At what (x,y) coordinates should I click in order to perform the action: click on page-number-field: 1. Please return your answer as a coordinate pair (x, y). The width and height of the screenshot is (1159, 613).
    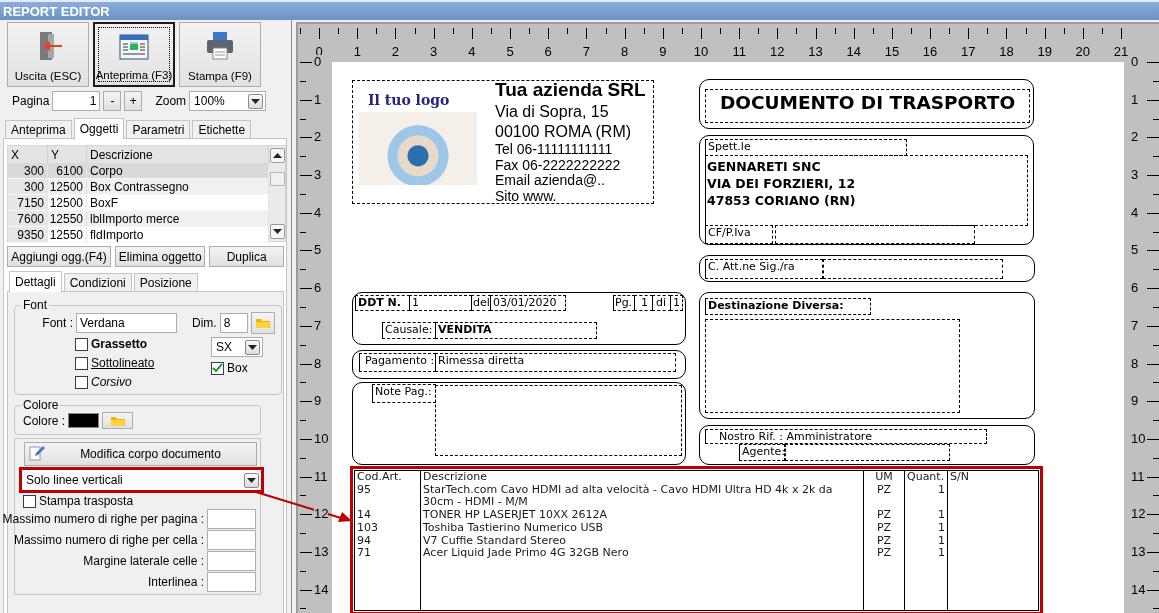
    Looking at the image, I should click on (76, 101).